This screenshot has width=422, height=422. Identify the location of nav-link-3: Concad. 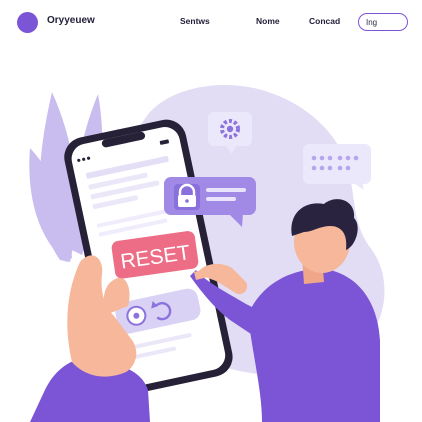
(324, 21).